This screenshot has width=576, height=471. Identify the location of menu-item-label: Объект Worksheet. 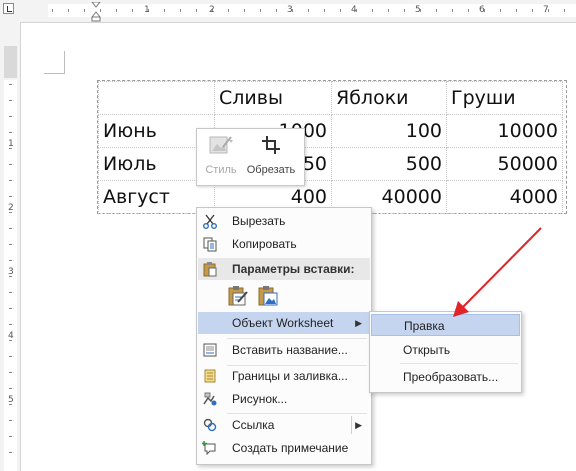
(283, 323).